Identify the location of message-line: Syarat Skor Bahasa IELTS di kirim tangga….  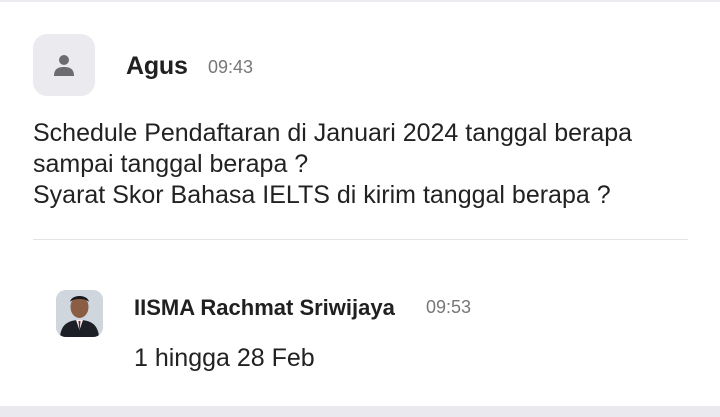
(322, 195).